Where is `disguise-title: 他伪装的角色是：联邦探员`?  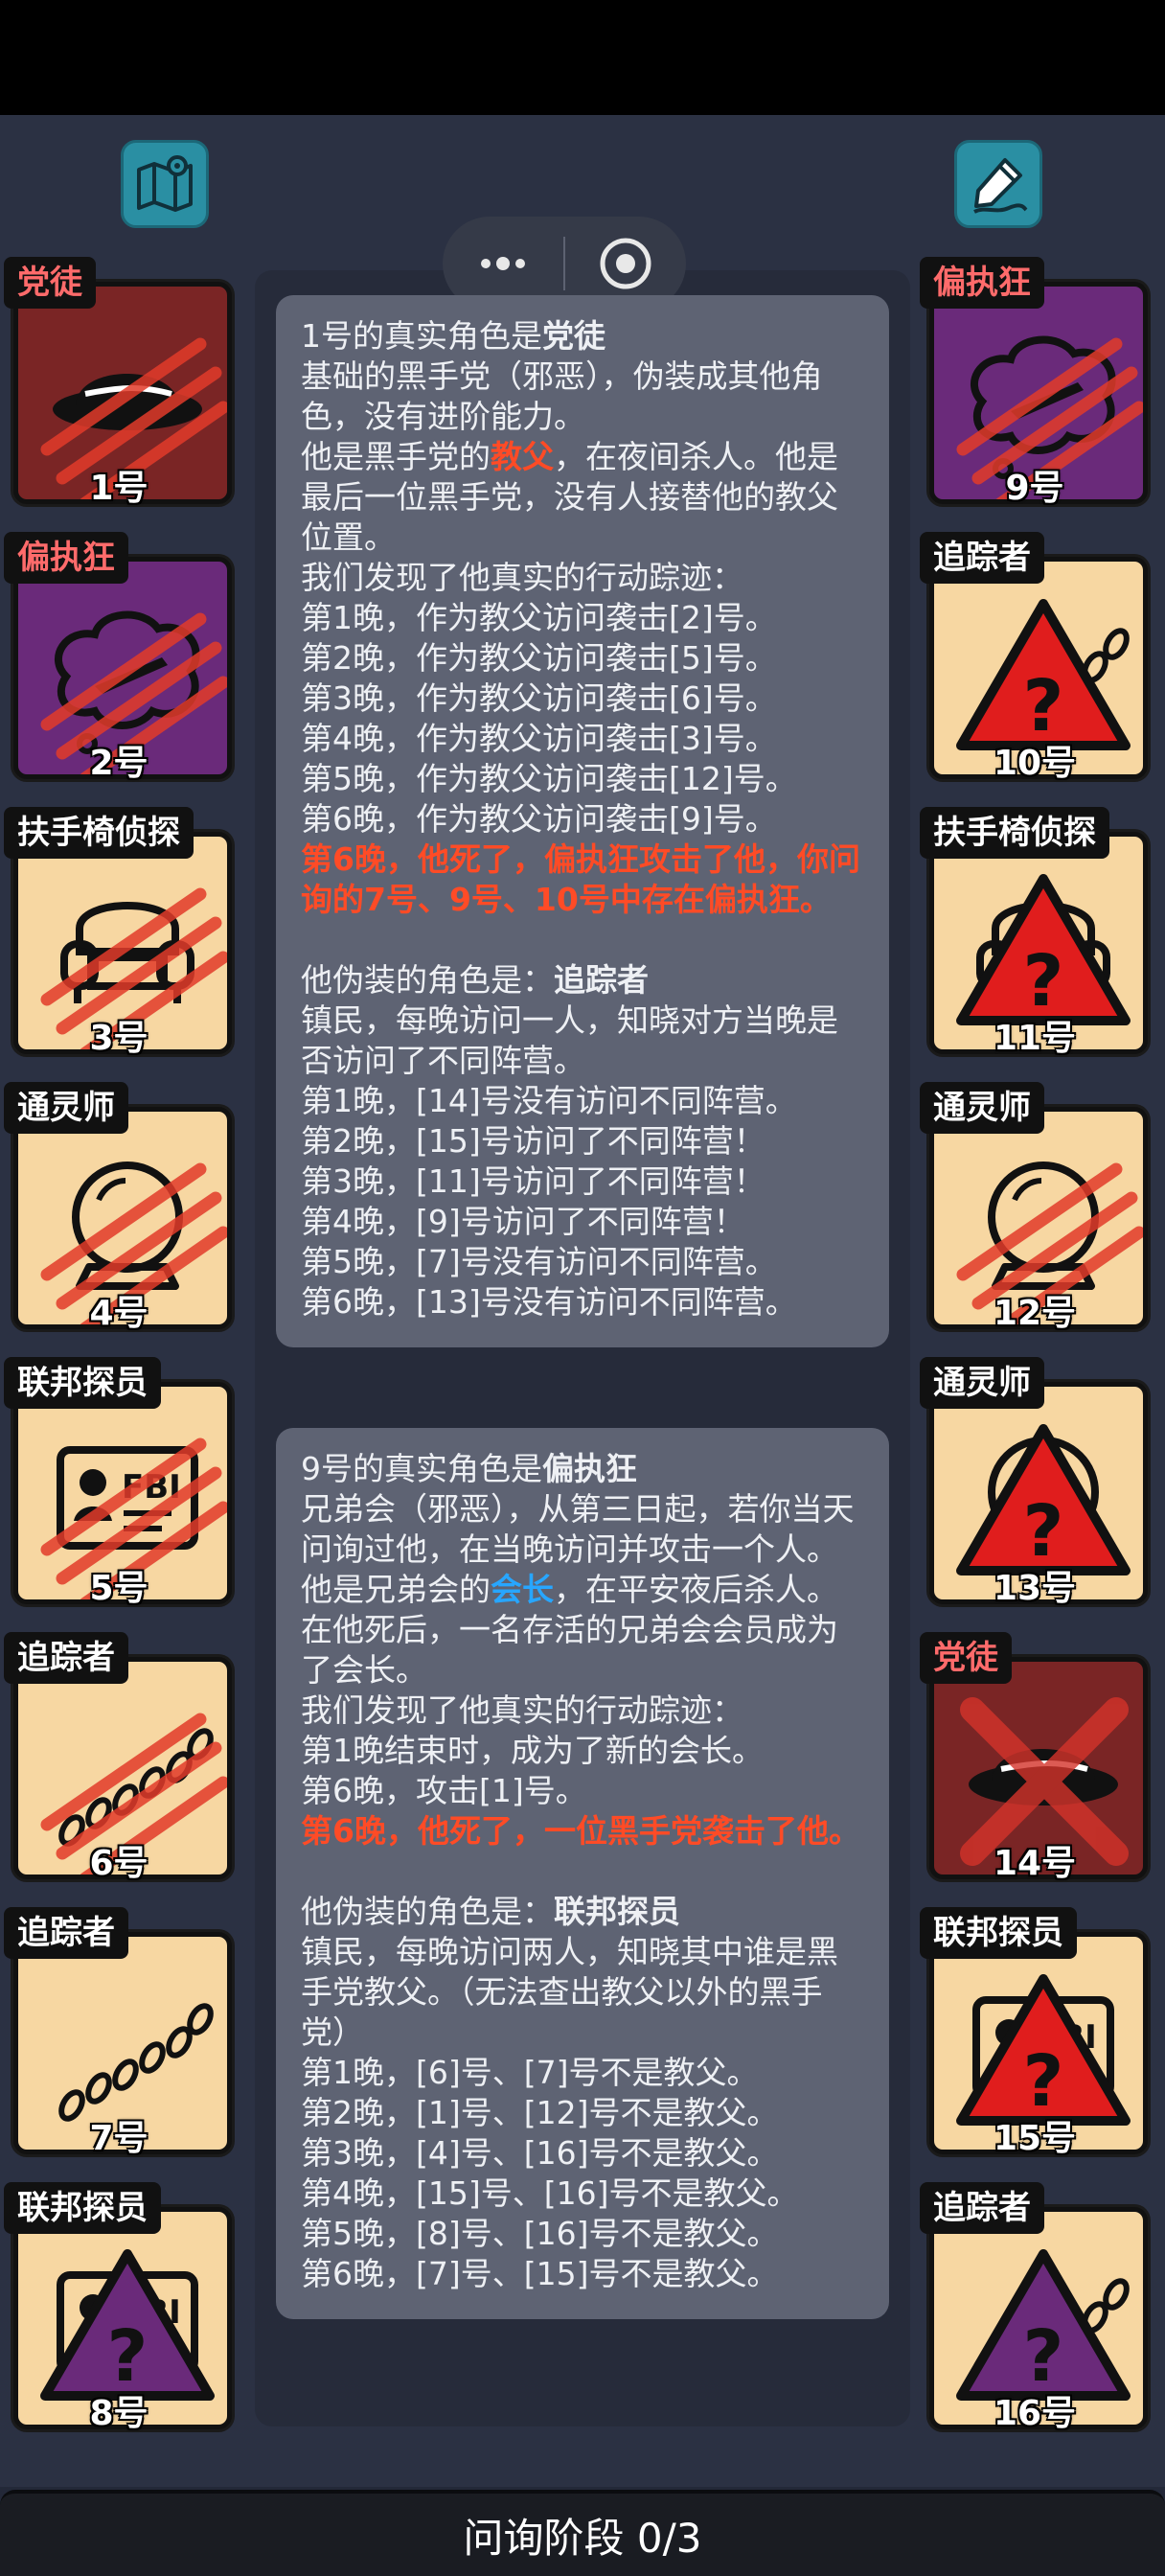 disguise-title: 他伪装的角色是：联邦探员 is located at coordinates (491, 1911).